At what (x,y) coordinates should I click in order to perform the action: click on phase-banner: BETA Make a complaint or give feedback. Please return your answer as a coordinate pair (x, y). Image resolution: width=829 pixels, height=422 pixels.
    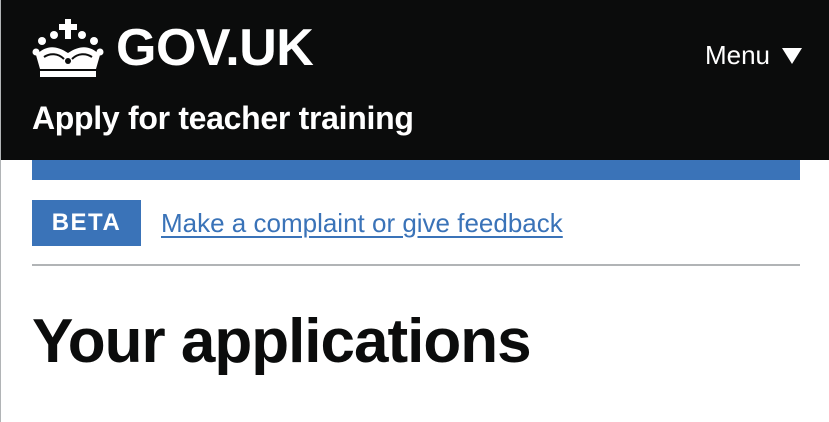
    Looking at the image, I should click on (416, 233).